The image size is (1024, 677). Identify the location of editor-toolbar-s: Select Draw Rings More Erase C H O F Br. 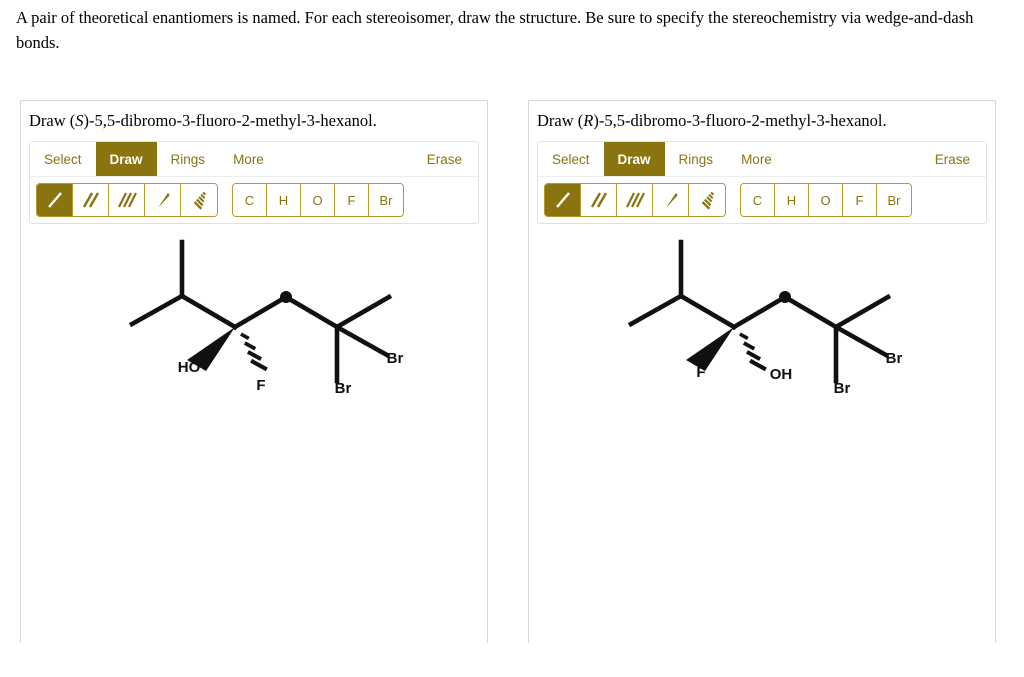
(254, 182).